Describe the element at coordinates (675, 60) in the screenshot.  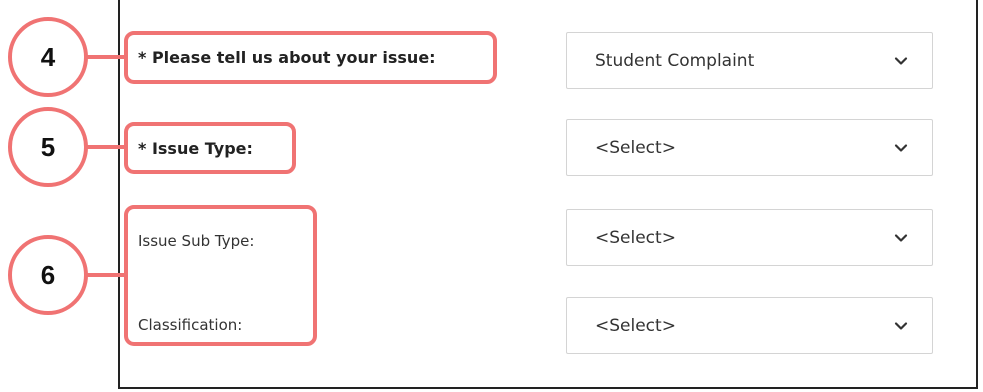
I see `issue-description-value: Student Complaint` at that location.